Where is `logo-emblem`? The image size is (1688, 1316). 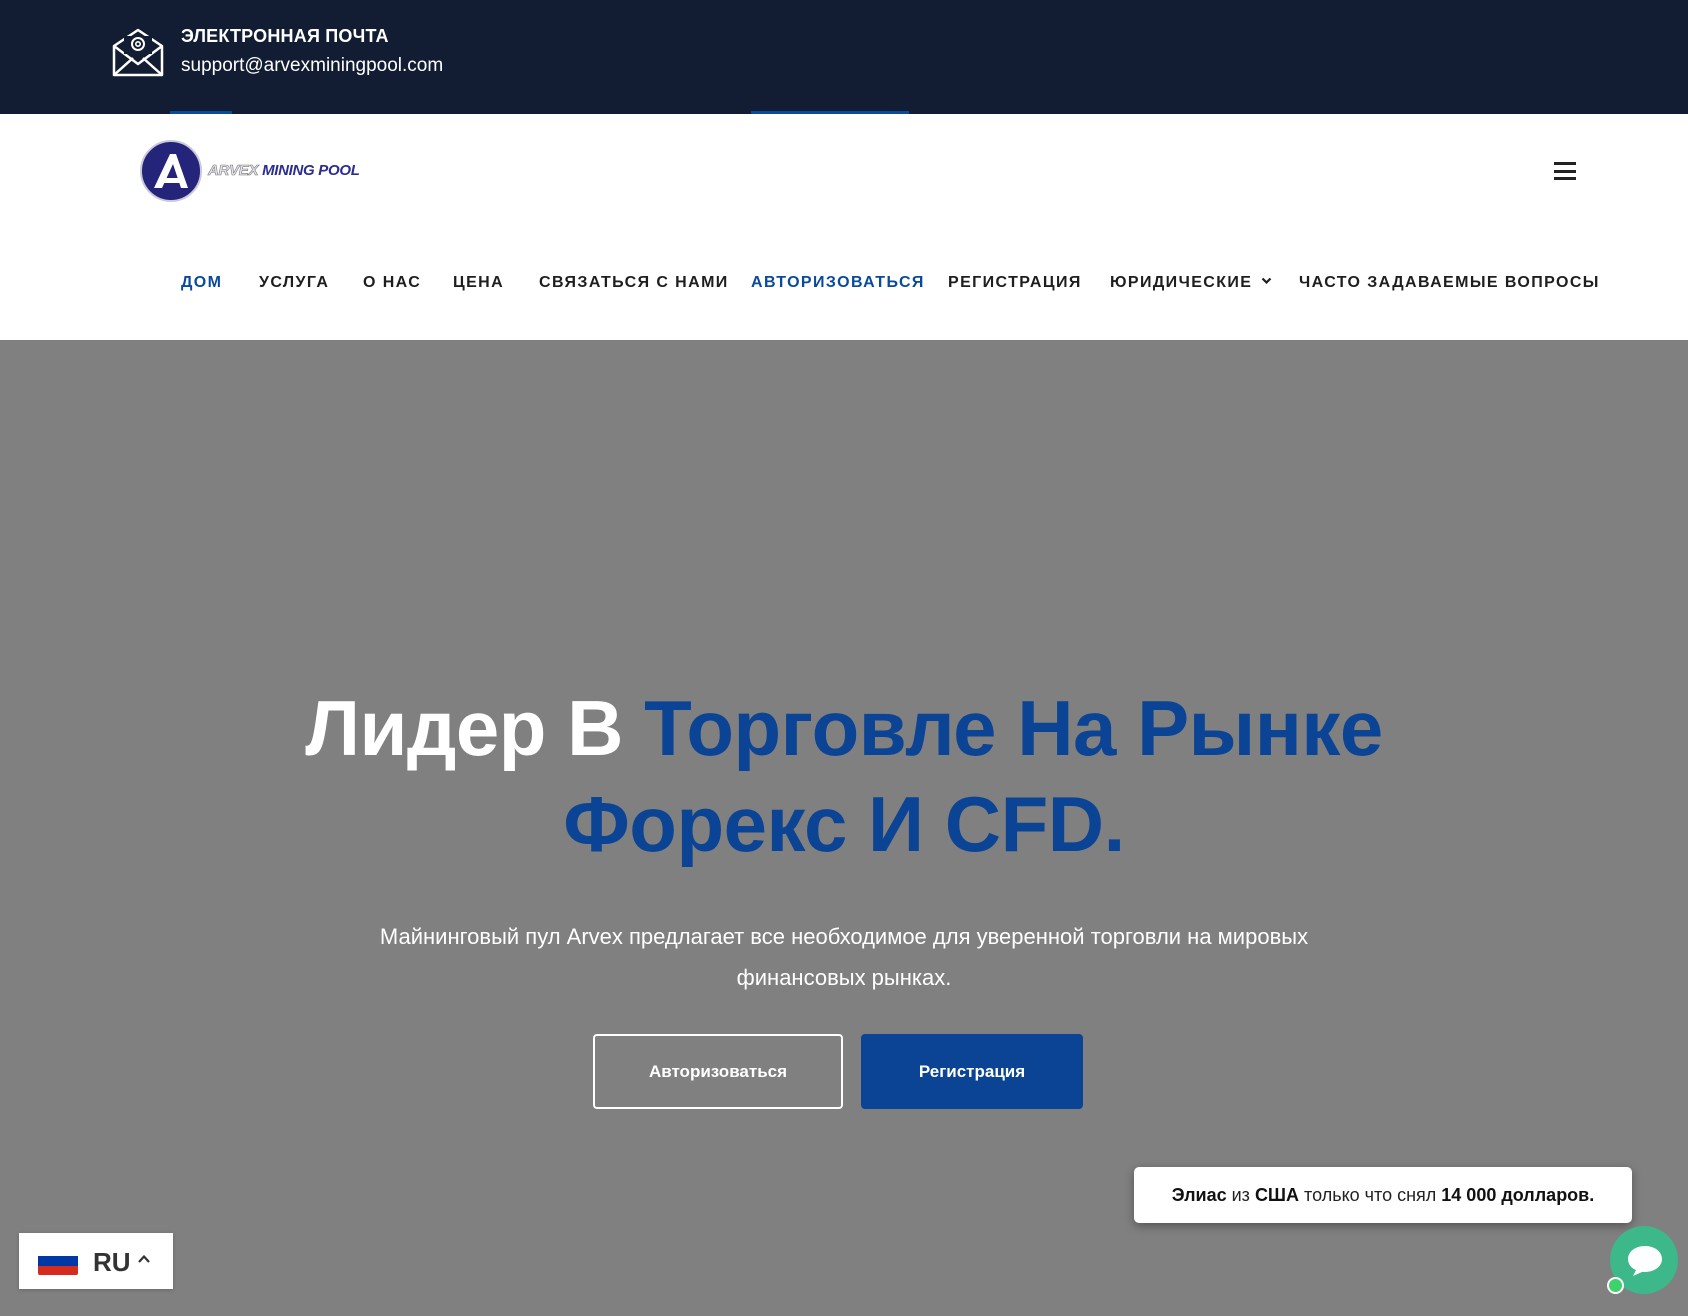
logo-emblem is located at coordinates (171, 171).